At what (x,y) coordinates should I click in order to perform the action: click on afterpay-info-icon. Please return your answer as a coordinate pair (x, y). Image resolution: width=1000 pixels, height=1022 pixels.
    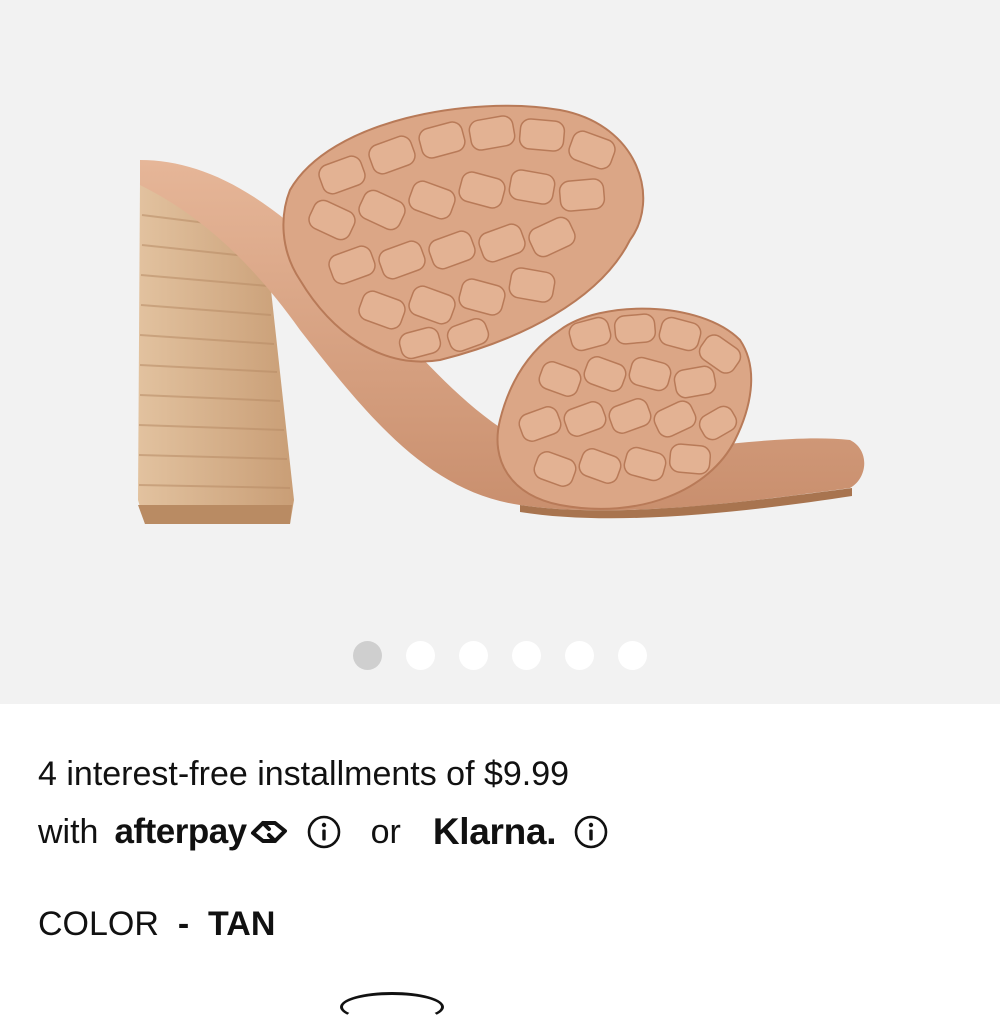
    Looking at the image, I should click on (324, 832).